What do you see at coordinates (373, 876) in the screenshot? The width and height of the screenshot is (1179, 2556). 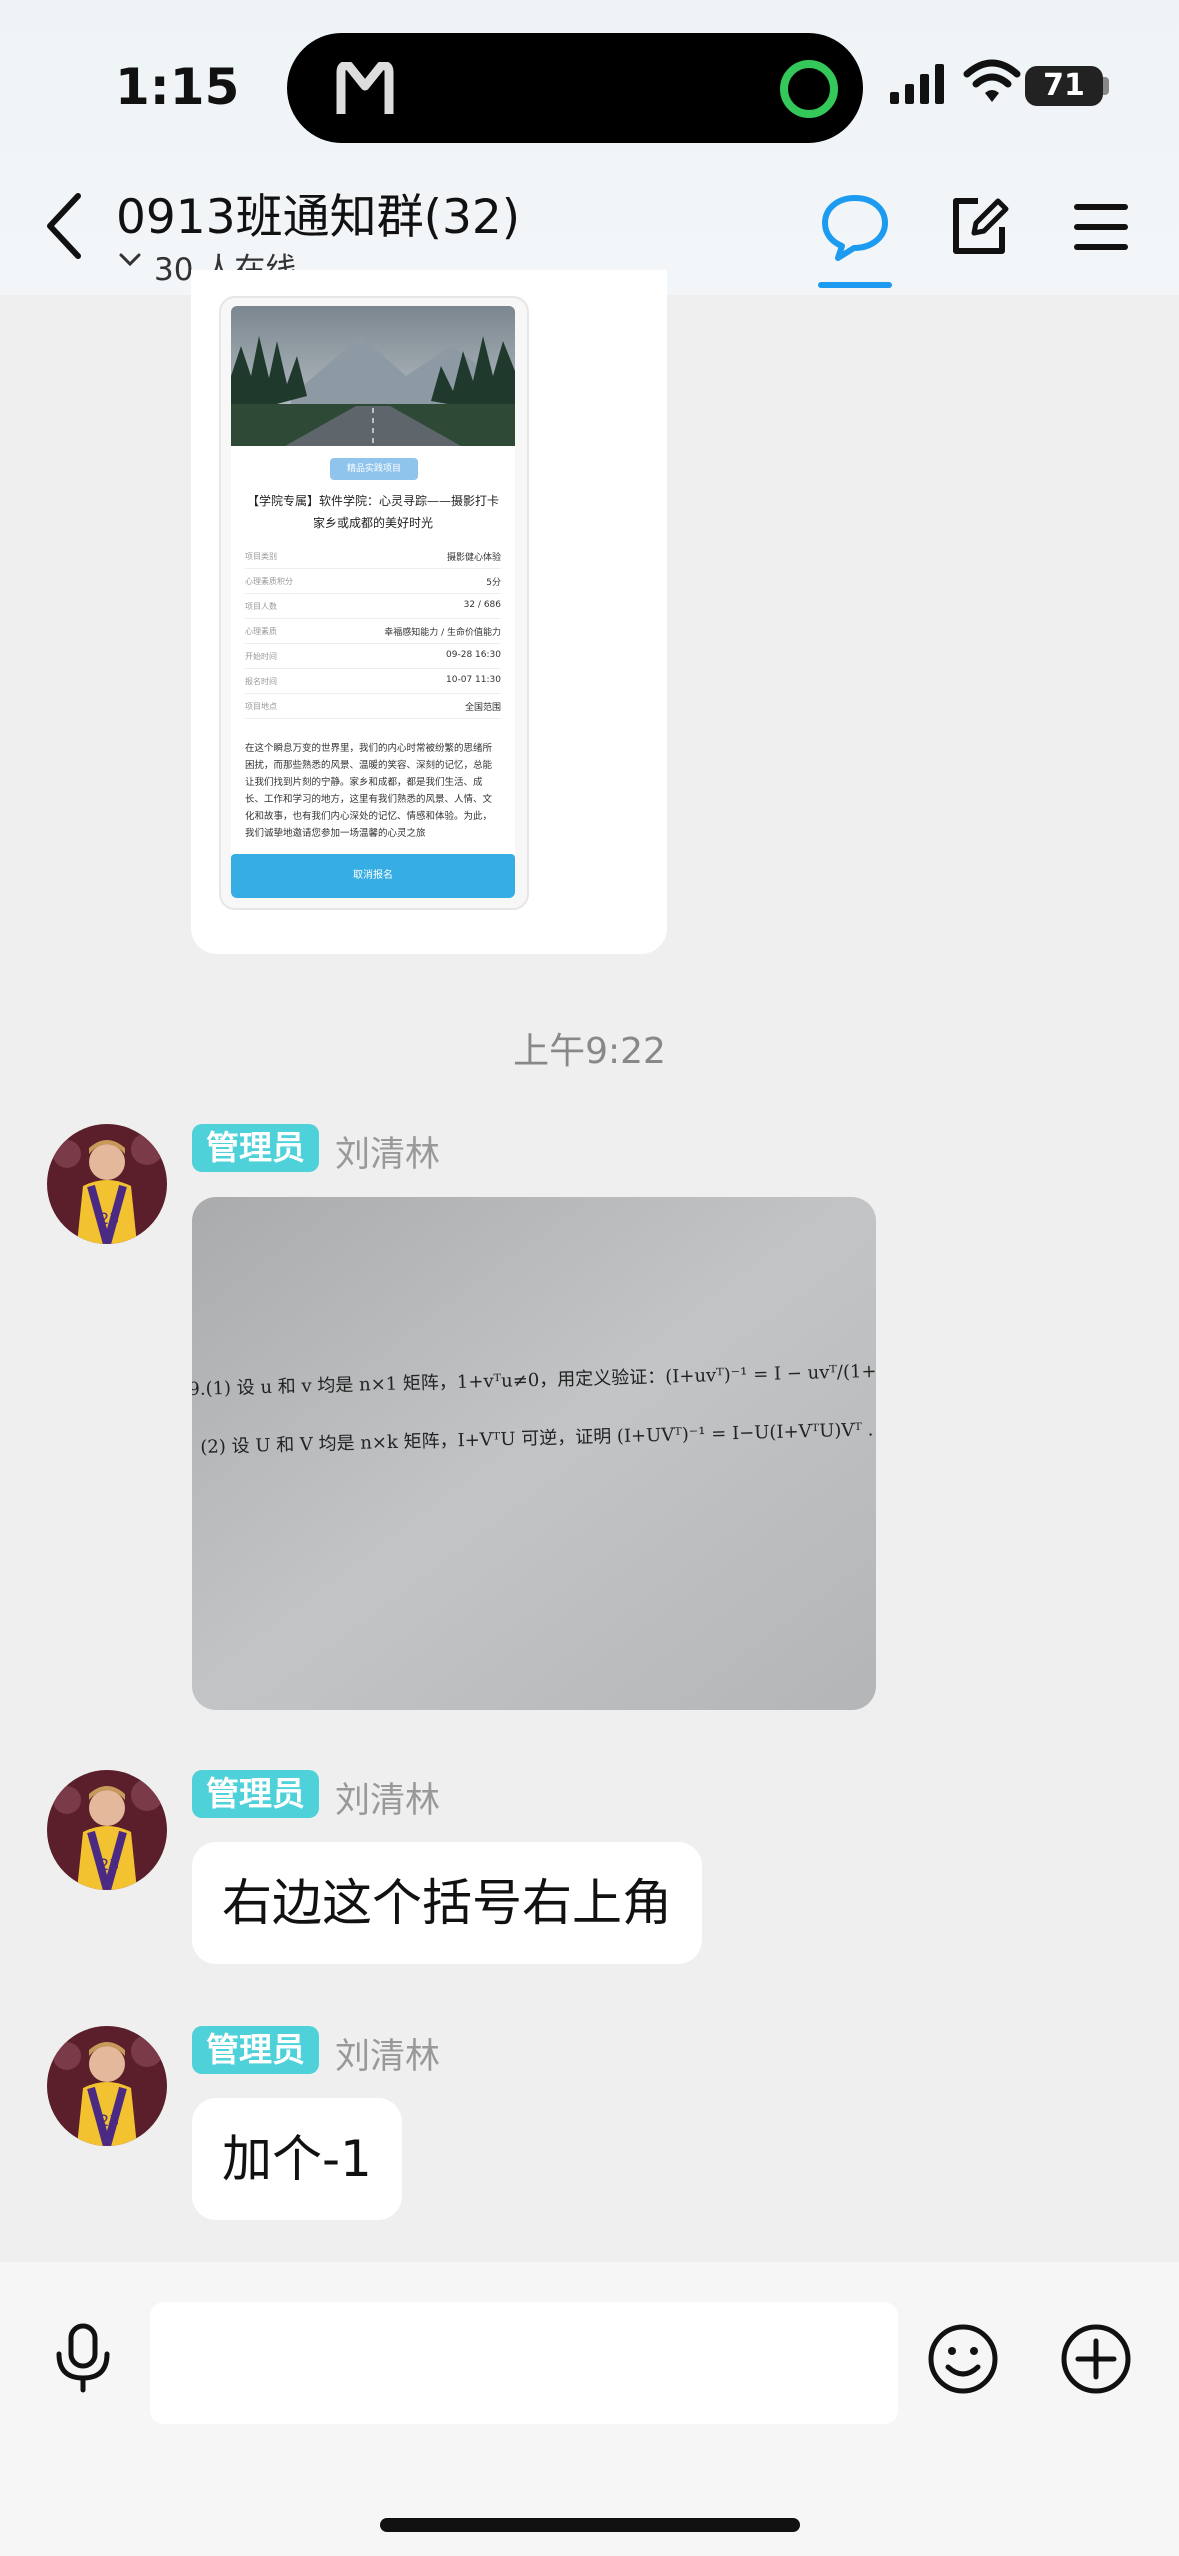 I see `cancel-registration-button: 取消报名` at bounding box center [373, 876].